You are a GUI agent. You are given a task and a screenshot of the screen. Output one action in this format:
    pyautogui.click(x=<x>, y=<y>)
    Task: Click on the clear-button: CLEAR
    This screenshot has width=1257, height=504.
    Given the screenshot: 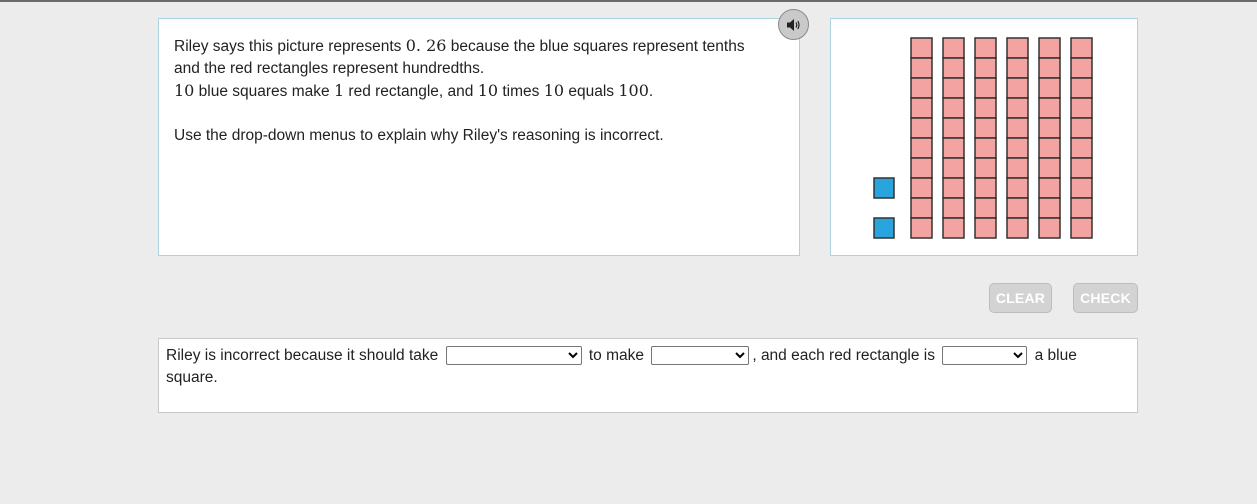 What is the action you would take?
    pyautogui.click(x=1020, y=298)
    